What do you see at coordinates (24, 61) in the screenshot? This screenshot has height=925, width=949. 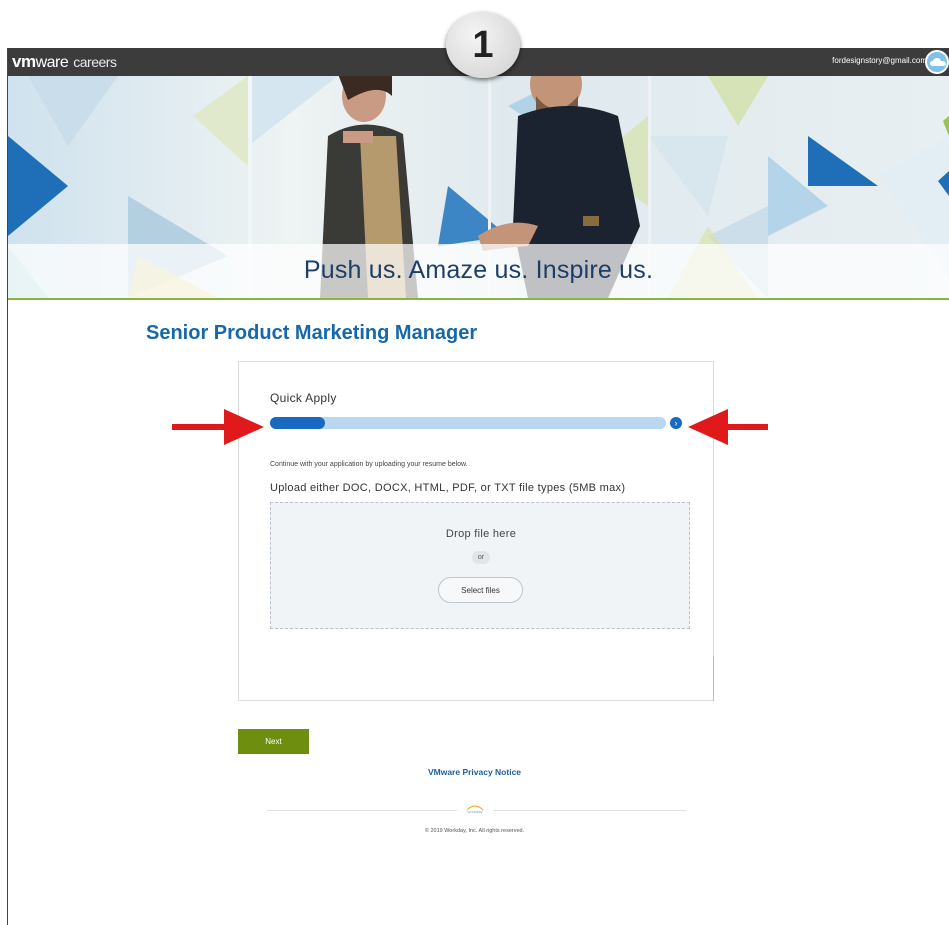 I see `logo-vm-text: vm` at bounding box center [24, 61].